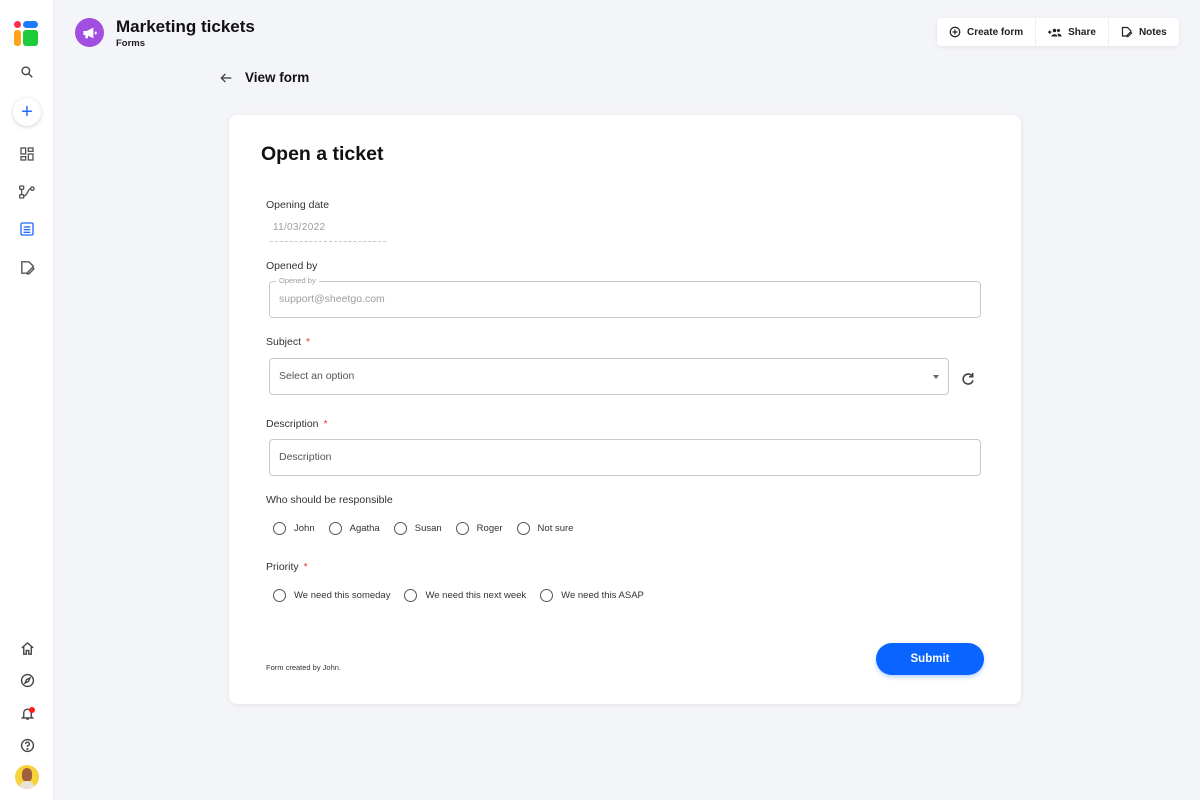 The image size is (1200, 800). Describe the element at coordinates (131, 43) in the screenshot. I see `app-subtitle: Forms` at that location.